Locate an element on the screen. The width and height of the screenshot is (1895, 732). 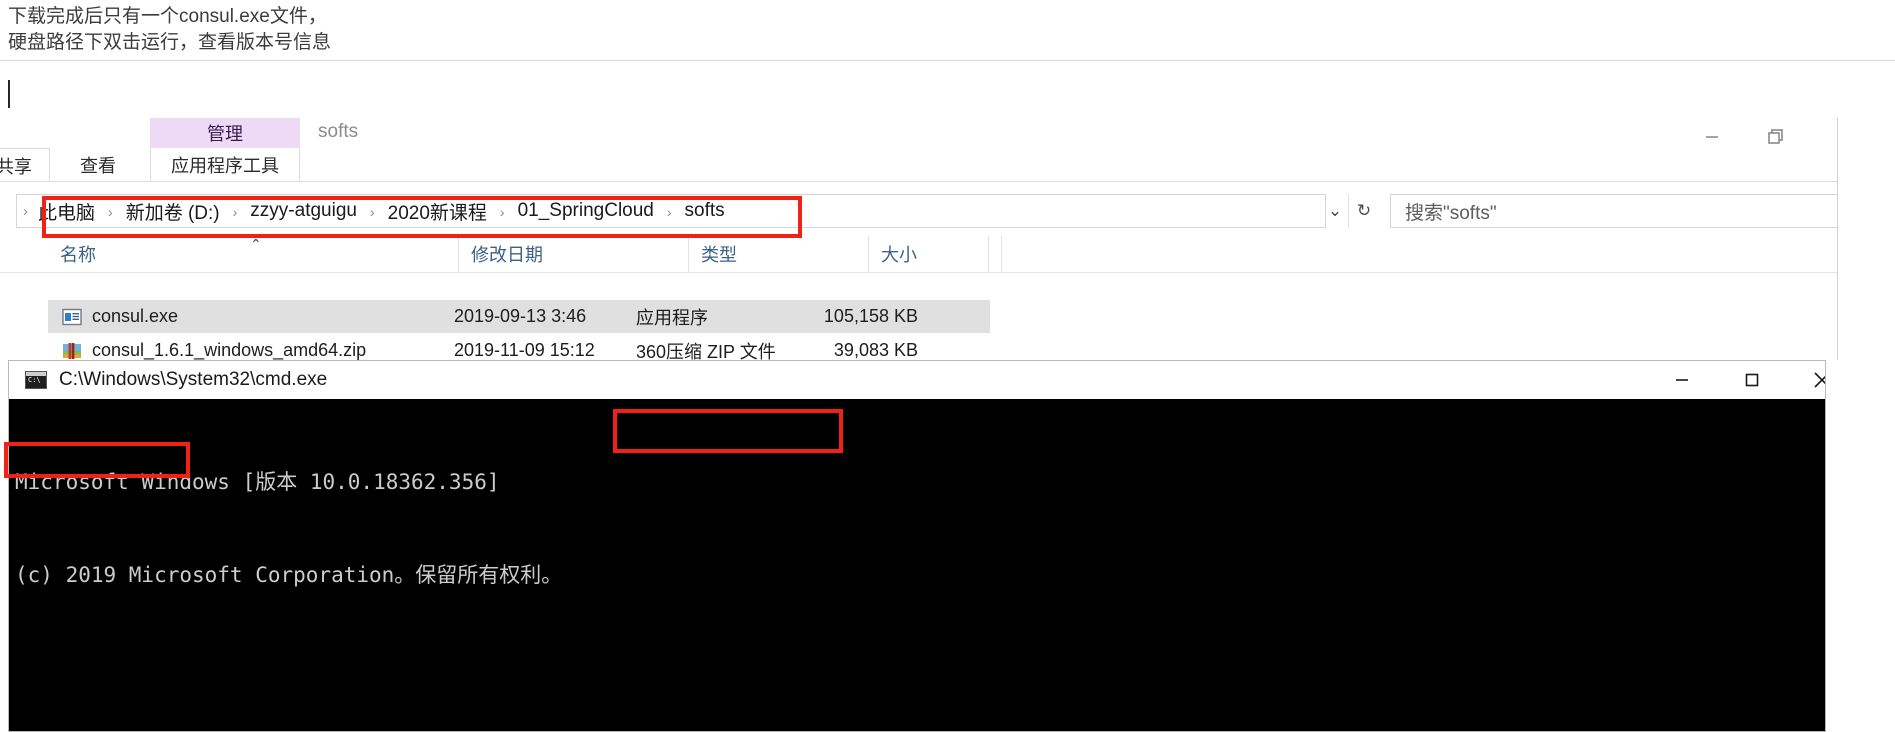
highlight-box-version is located at coordinates (97, 460).